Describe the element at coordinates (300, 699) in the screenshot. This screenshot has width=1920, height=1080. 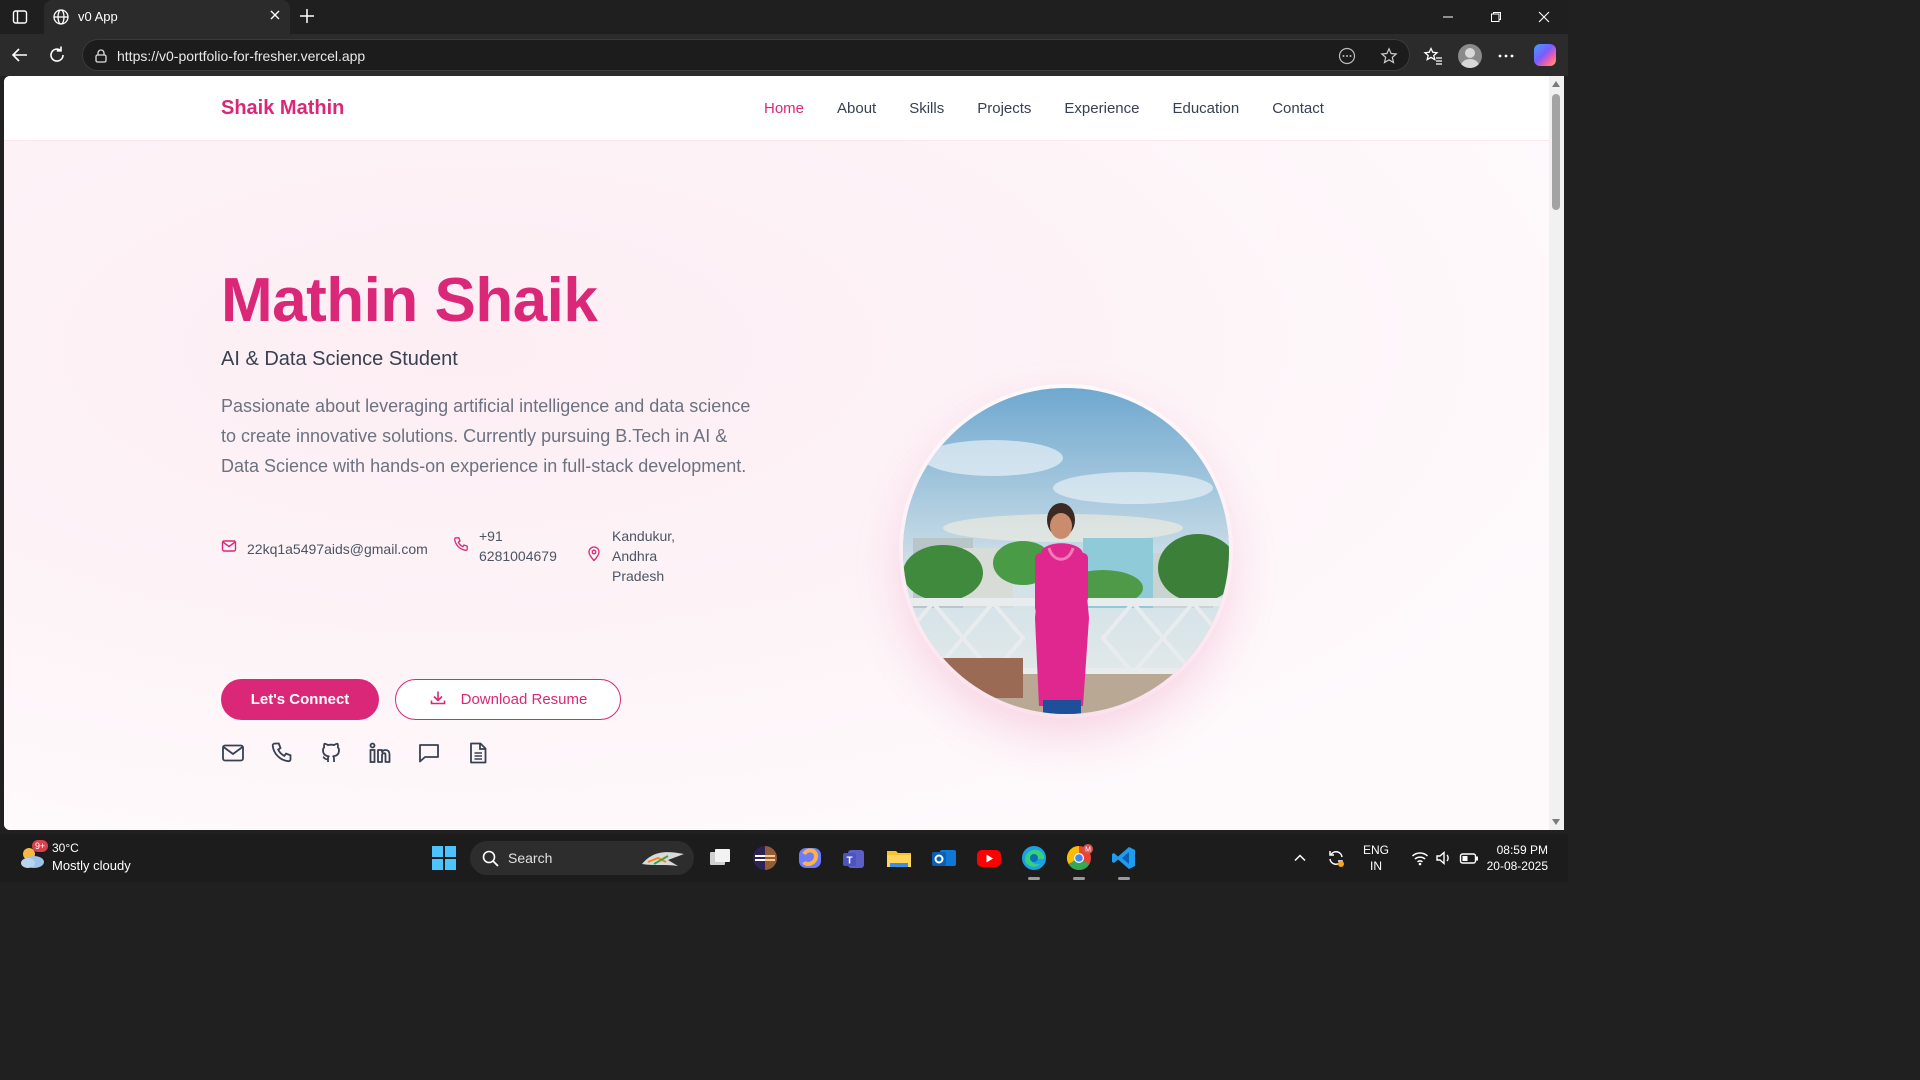
I see `lets-connect-button: Let's Connect` at that location.